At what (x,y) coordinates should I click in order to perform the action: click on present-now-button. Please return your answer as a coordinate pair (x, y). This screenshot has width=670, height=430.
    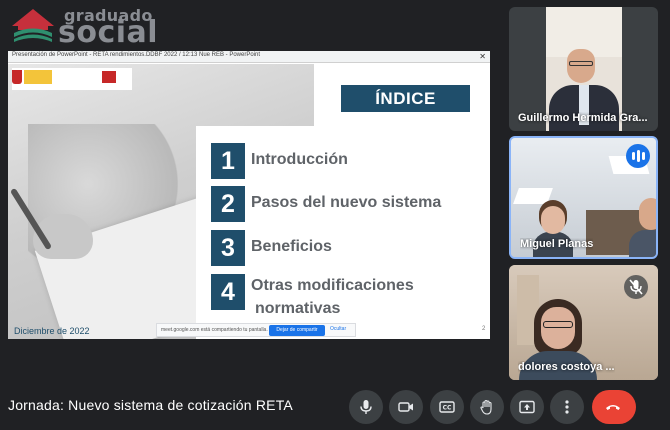
    Looking at the image, I should click on (527, 407).